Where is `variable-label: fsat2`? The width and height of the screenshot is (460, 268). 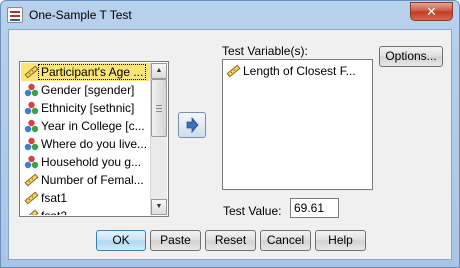
variable-label: fsat2 is located at coordinates (54, 212).